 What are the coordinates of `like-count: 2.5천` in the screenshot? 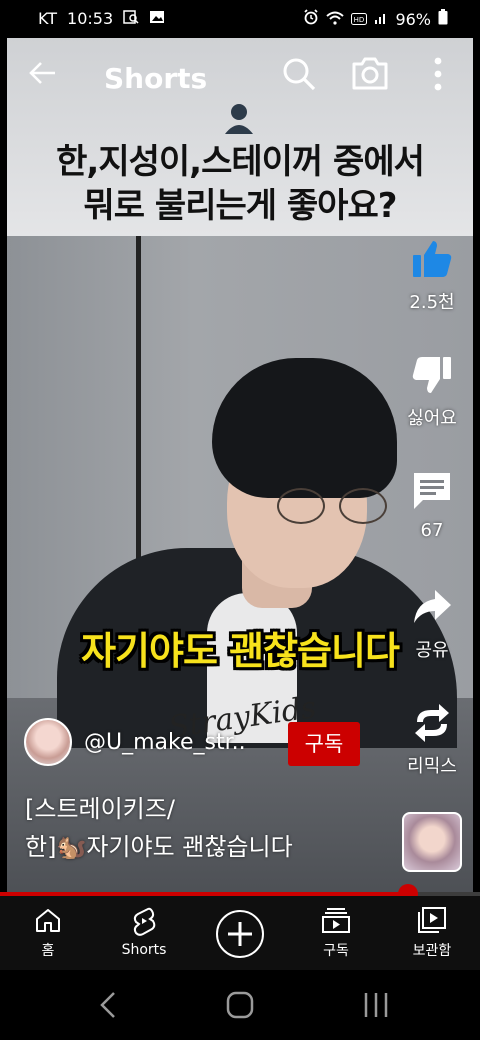 It's located at (432, 302).